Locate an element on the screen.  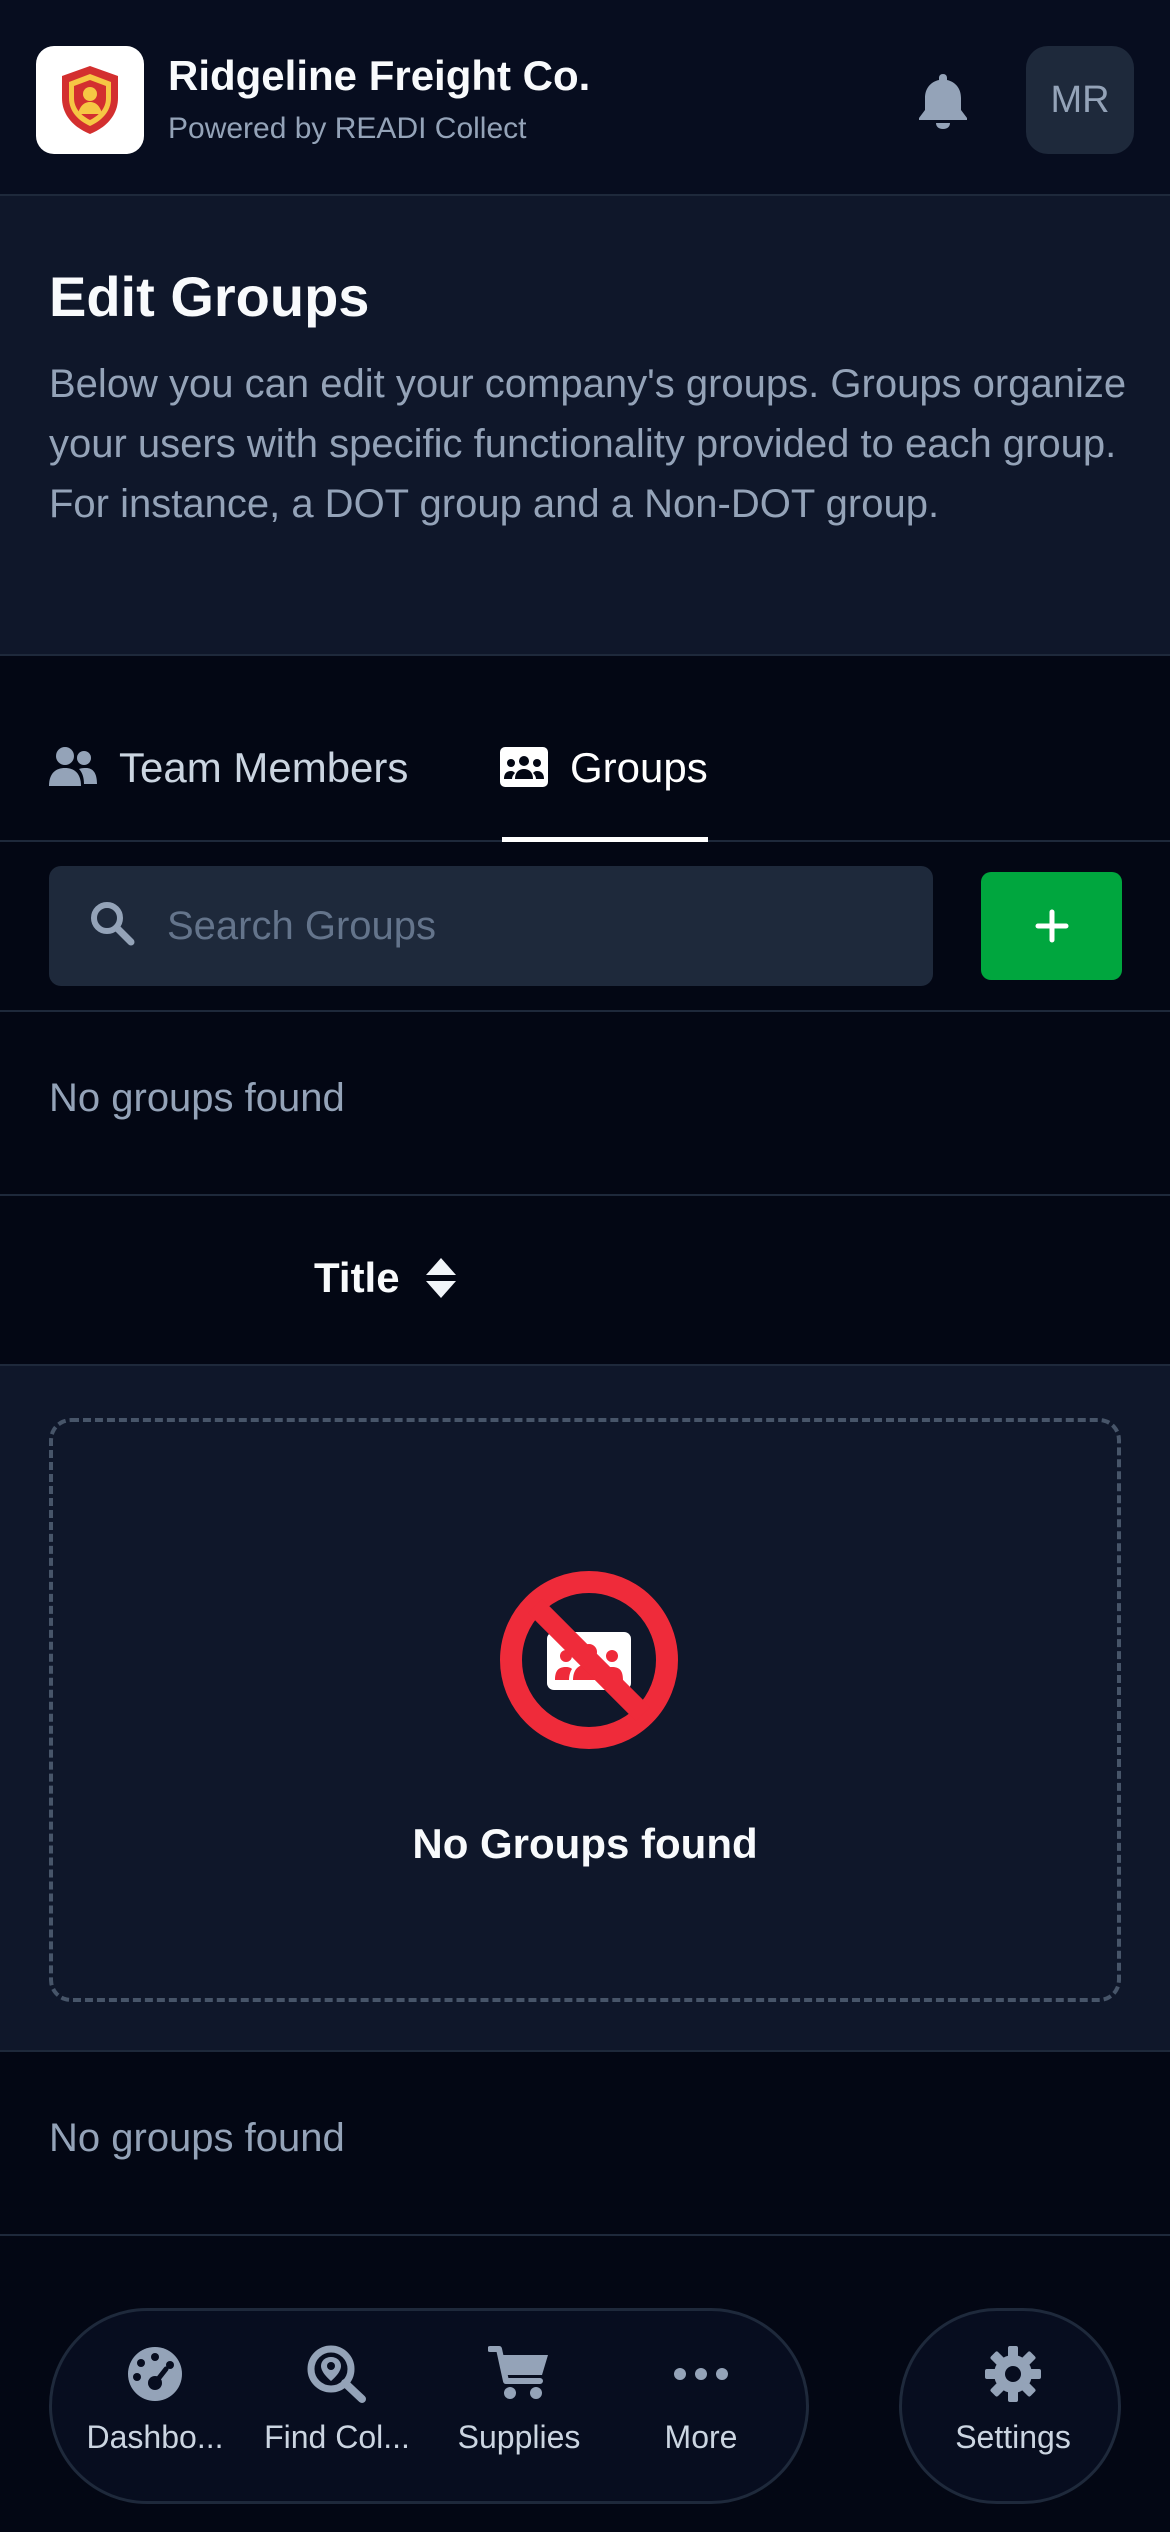
table-header: Title is located at coordinates (585, 1281).